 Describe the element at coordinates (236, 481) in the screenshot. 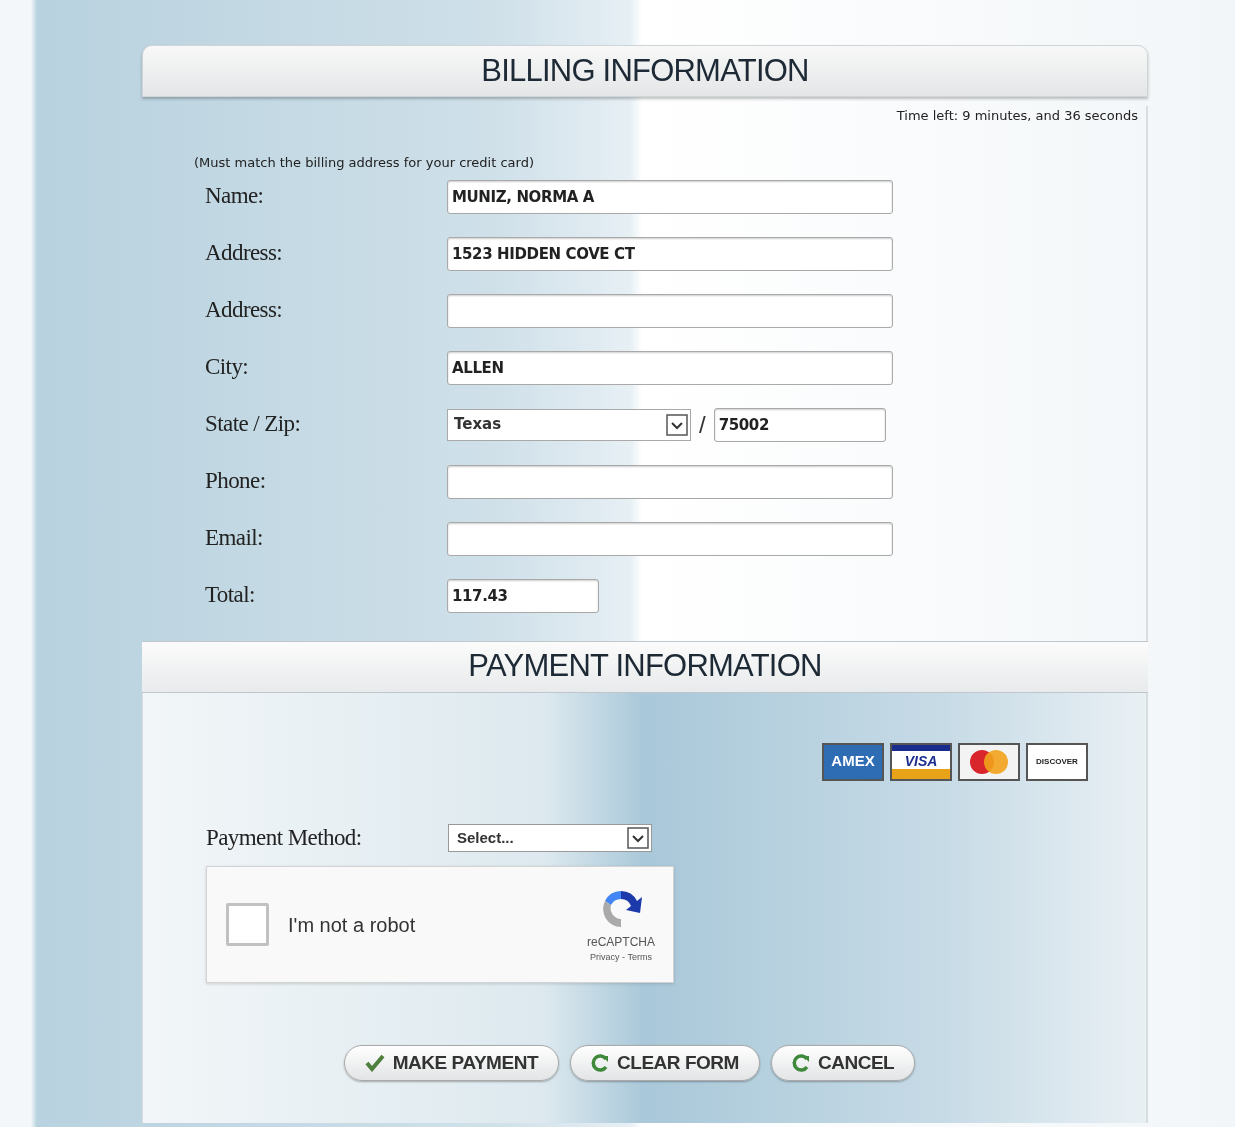

I see `field-label: Phone:` at that location.